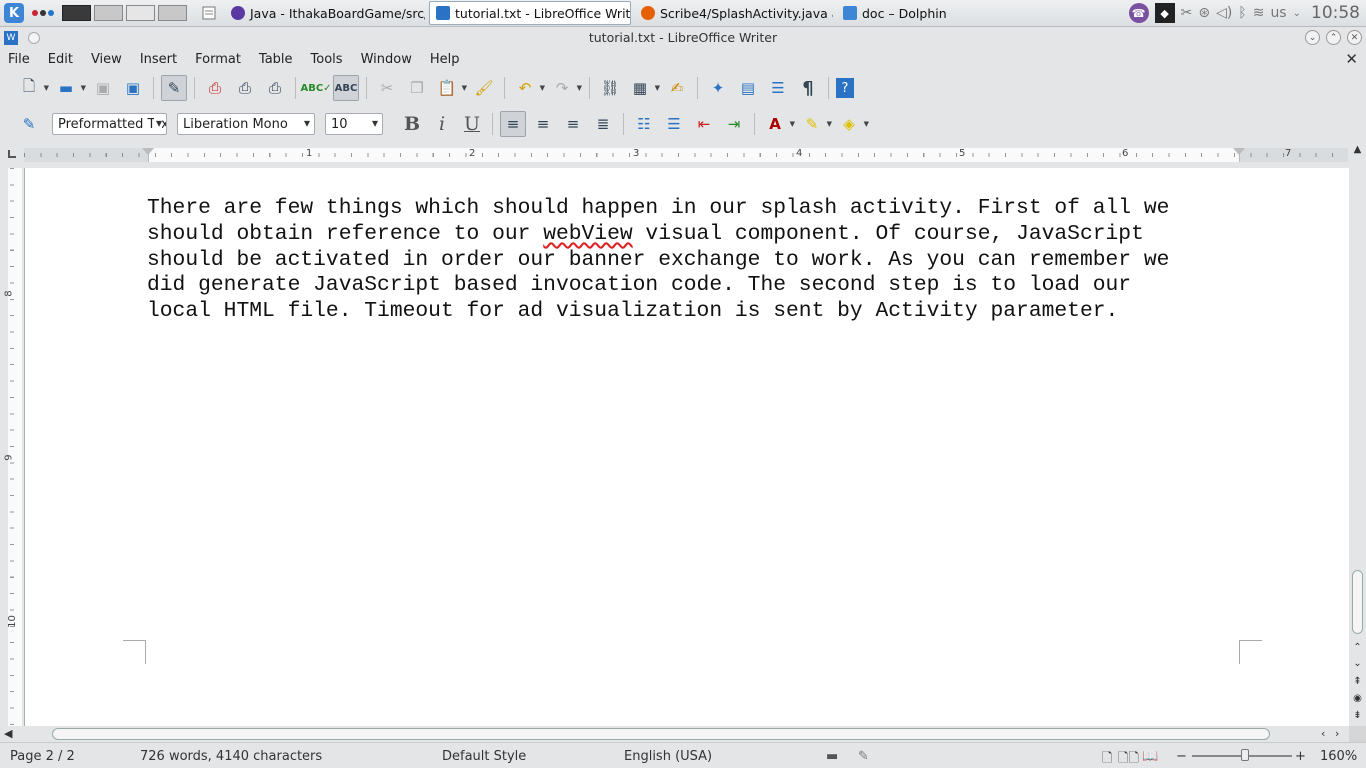 The width and height of the screenshot is (1366, 768). I want to click on justify-icon: ≣, so click(603, 124).